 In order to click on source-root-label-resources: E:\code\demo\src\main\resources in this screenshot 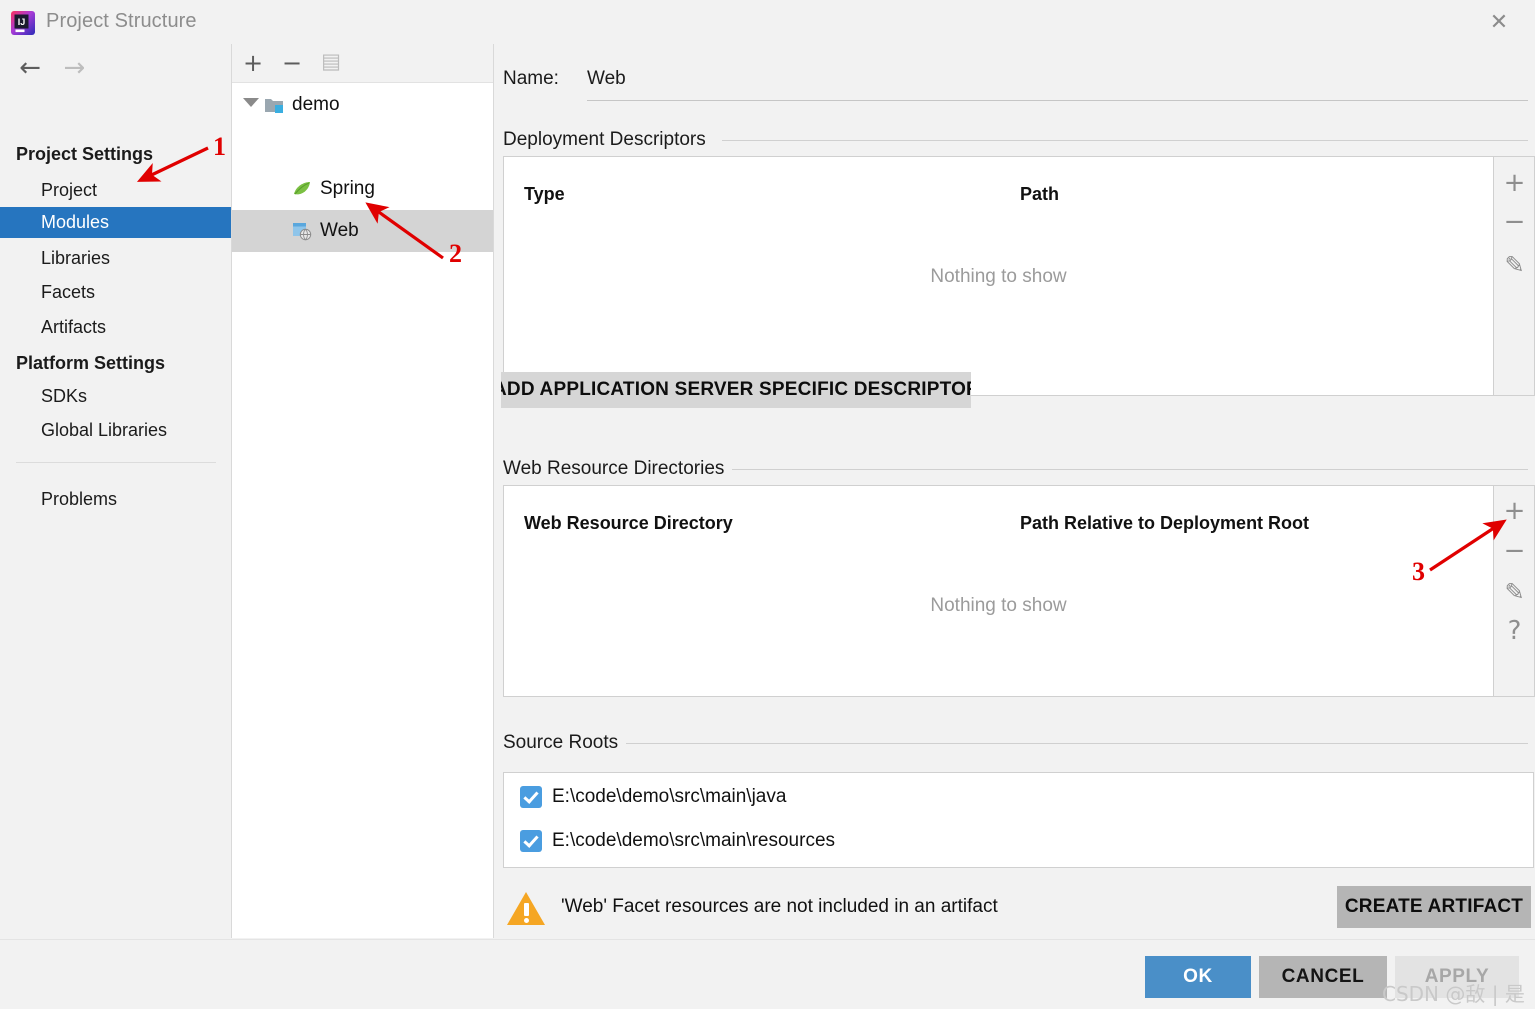, I will do `click(694, 840)`.